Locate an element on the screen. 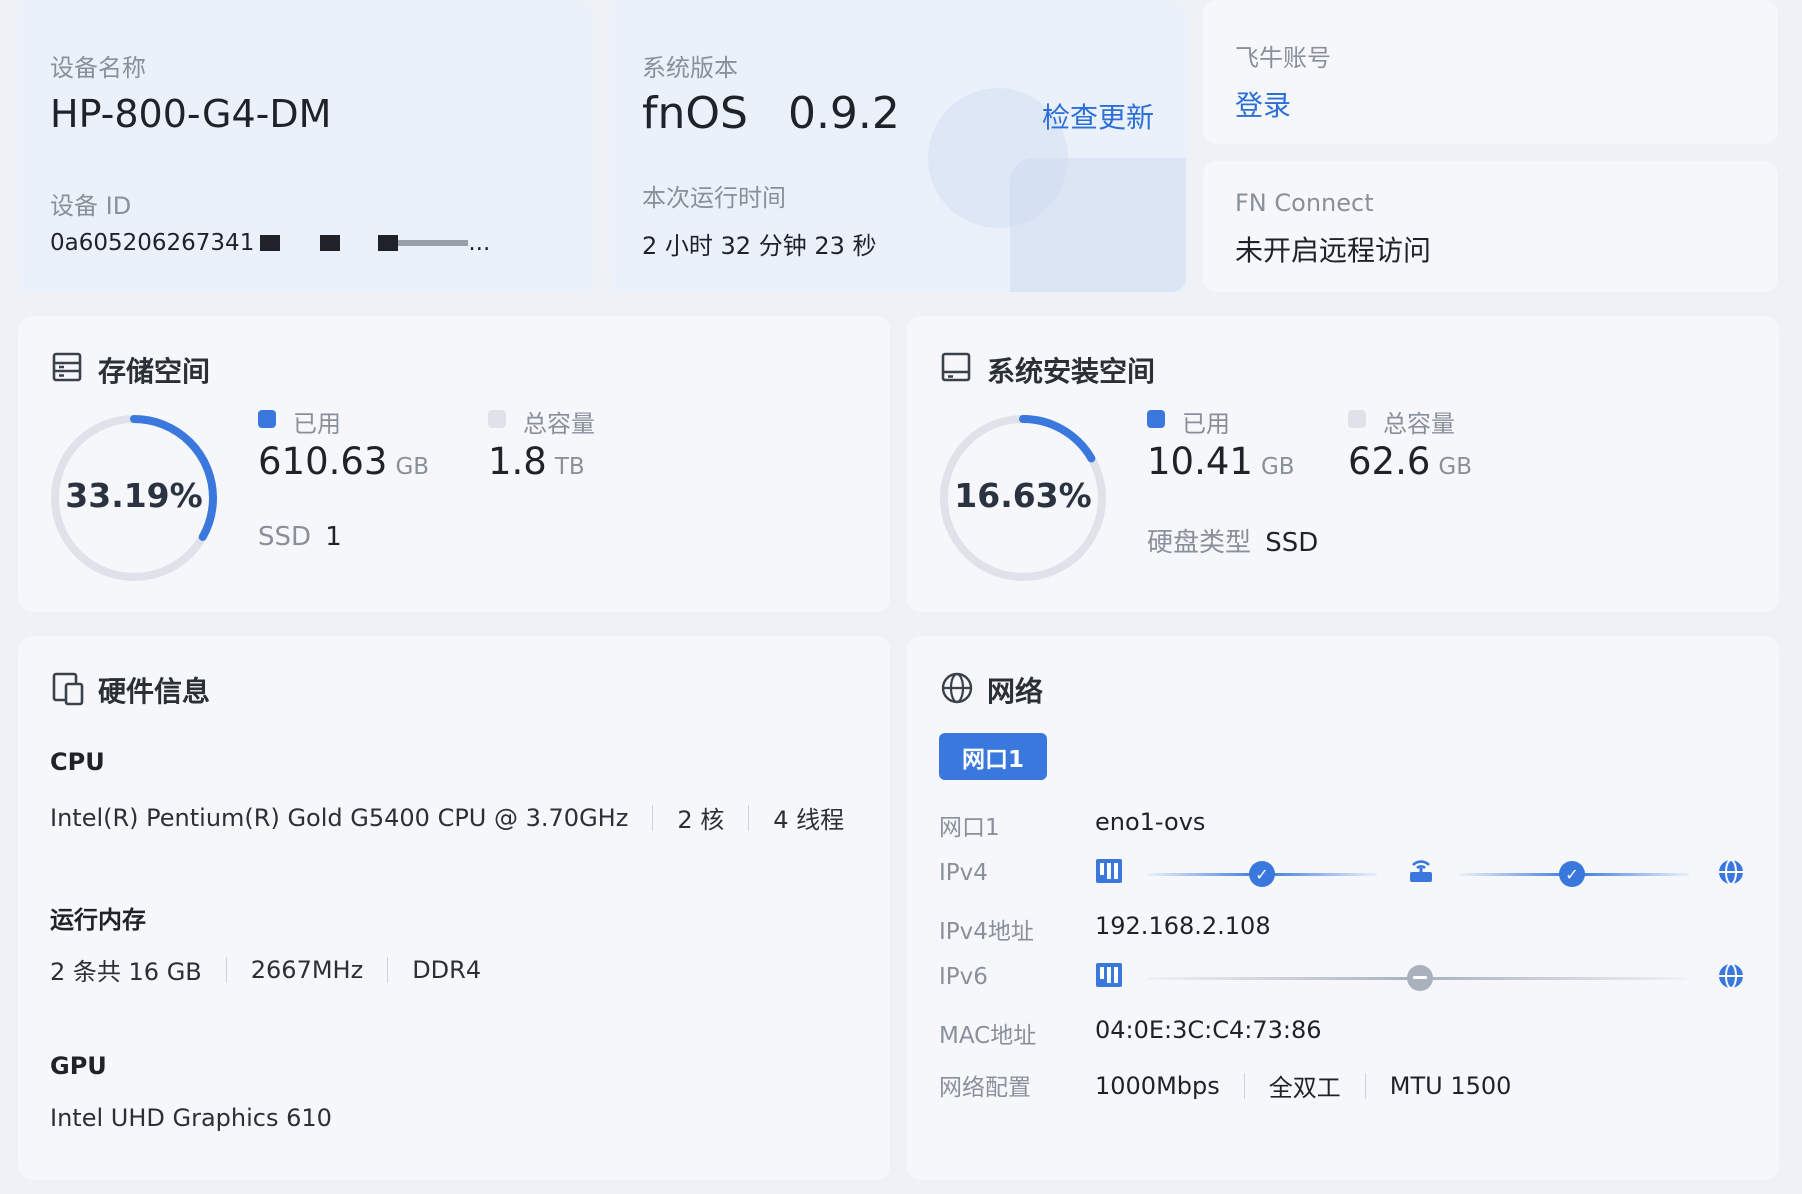 The height and width of the screenshot is (1194, 1802). ssd-label: SSD is located at coordinates (285, 537).